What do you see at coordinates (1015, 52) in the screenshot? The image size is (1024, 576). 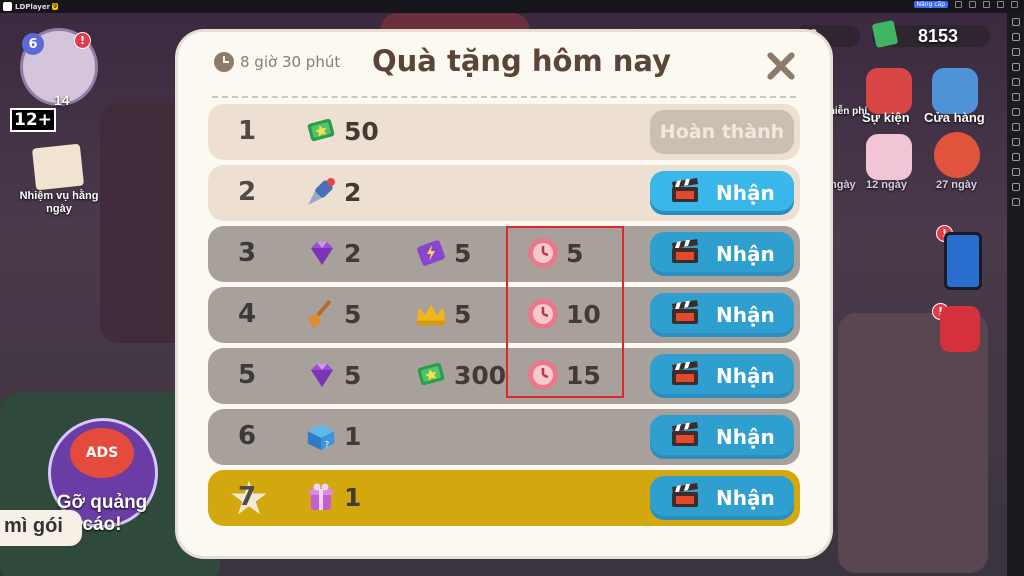 I see `fullscreen-icon` at bounding box center [1015, 52].